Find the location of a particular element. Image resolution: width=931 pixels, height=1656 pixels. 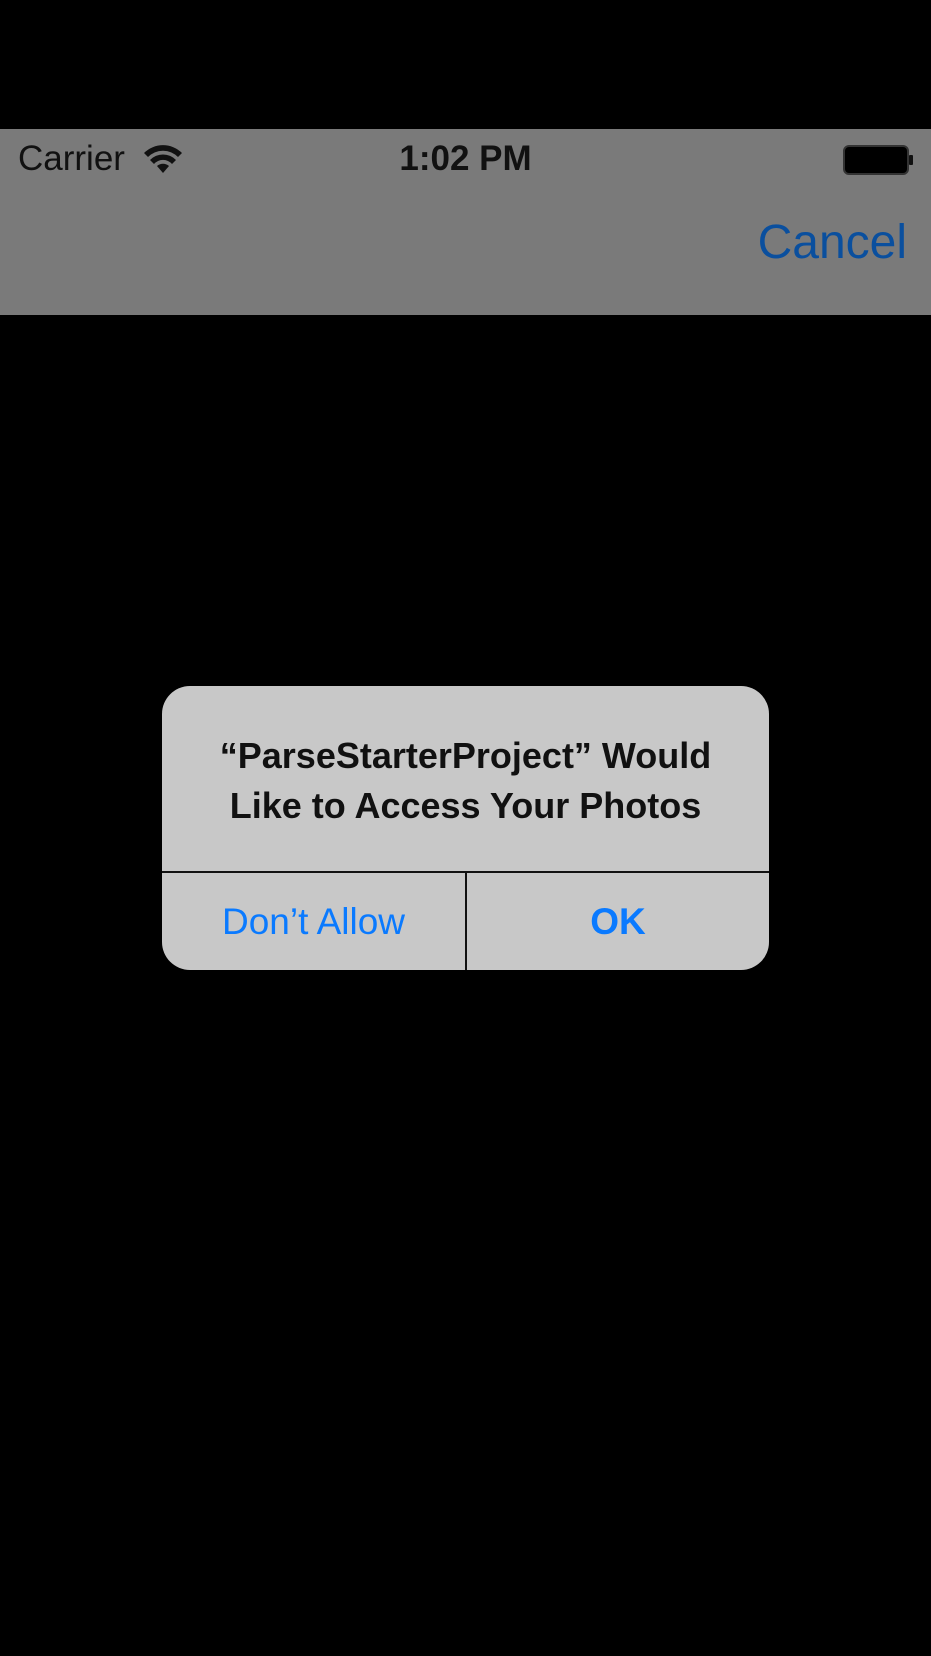

alert-title-line-1: “ParseStarterProject” Would is located at coordinates (465, 755).